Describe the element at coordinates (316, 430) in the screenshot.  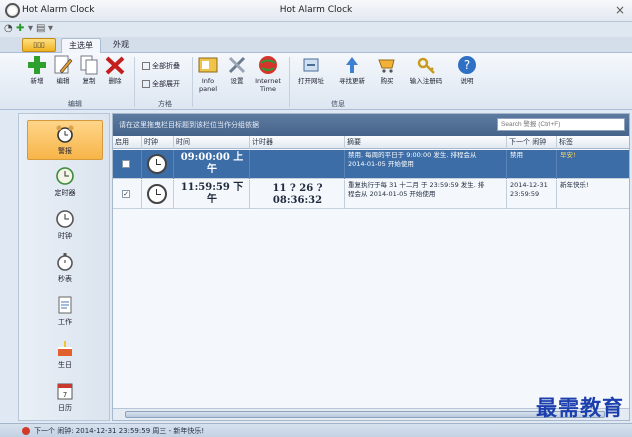
I see `status-bar: 下一个 闹钟: 2014-12-31 23:59:59 周三 - 新年快乐!` at that location.